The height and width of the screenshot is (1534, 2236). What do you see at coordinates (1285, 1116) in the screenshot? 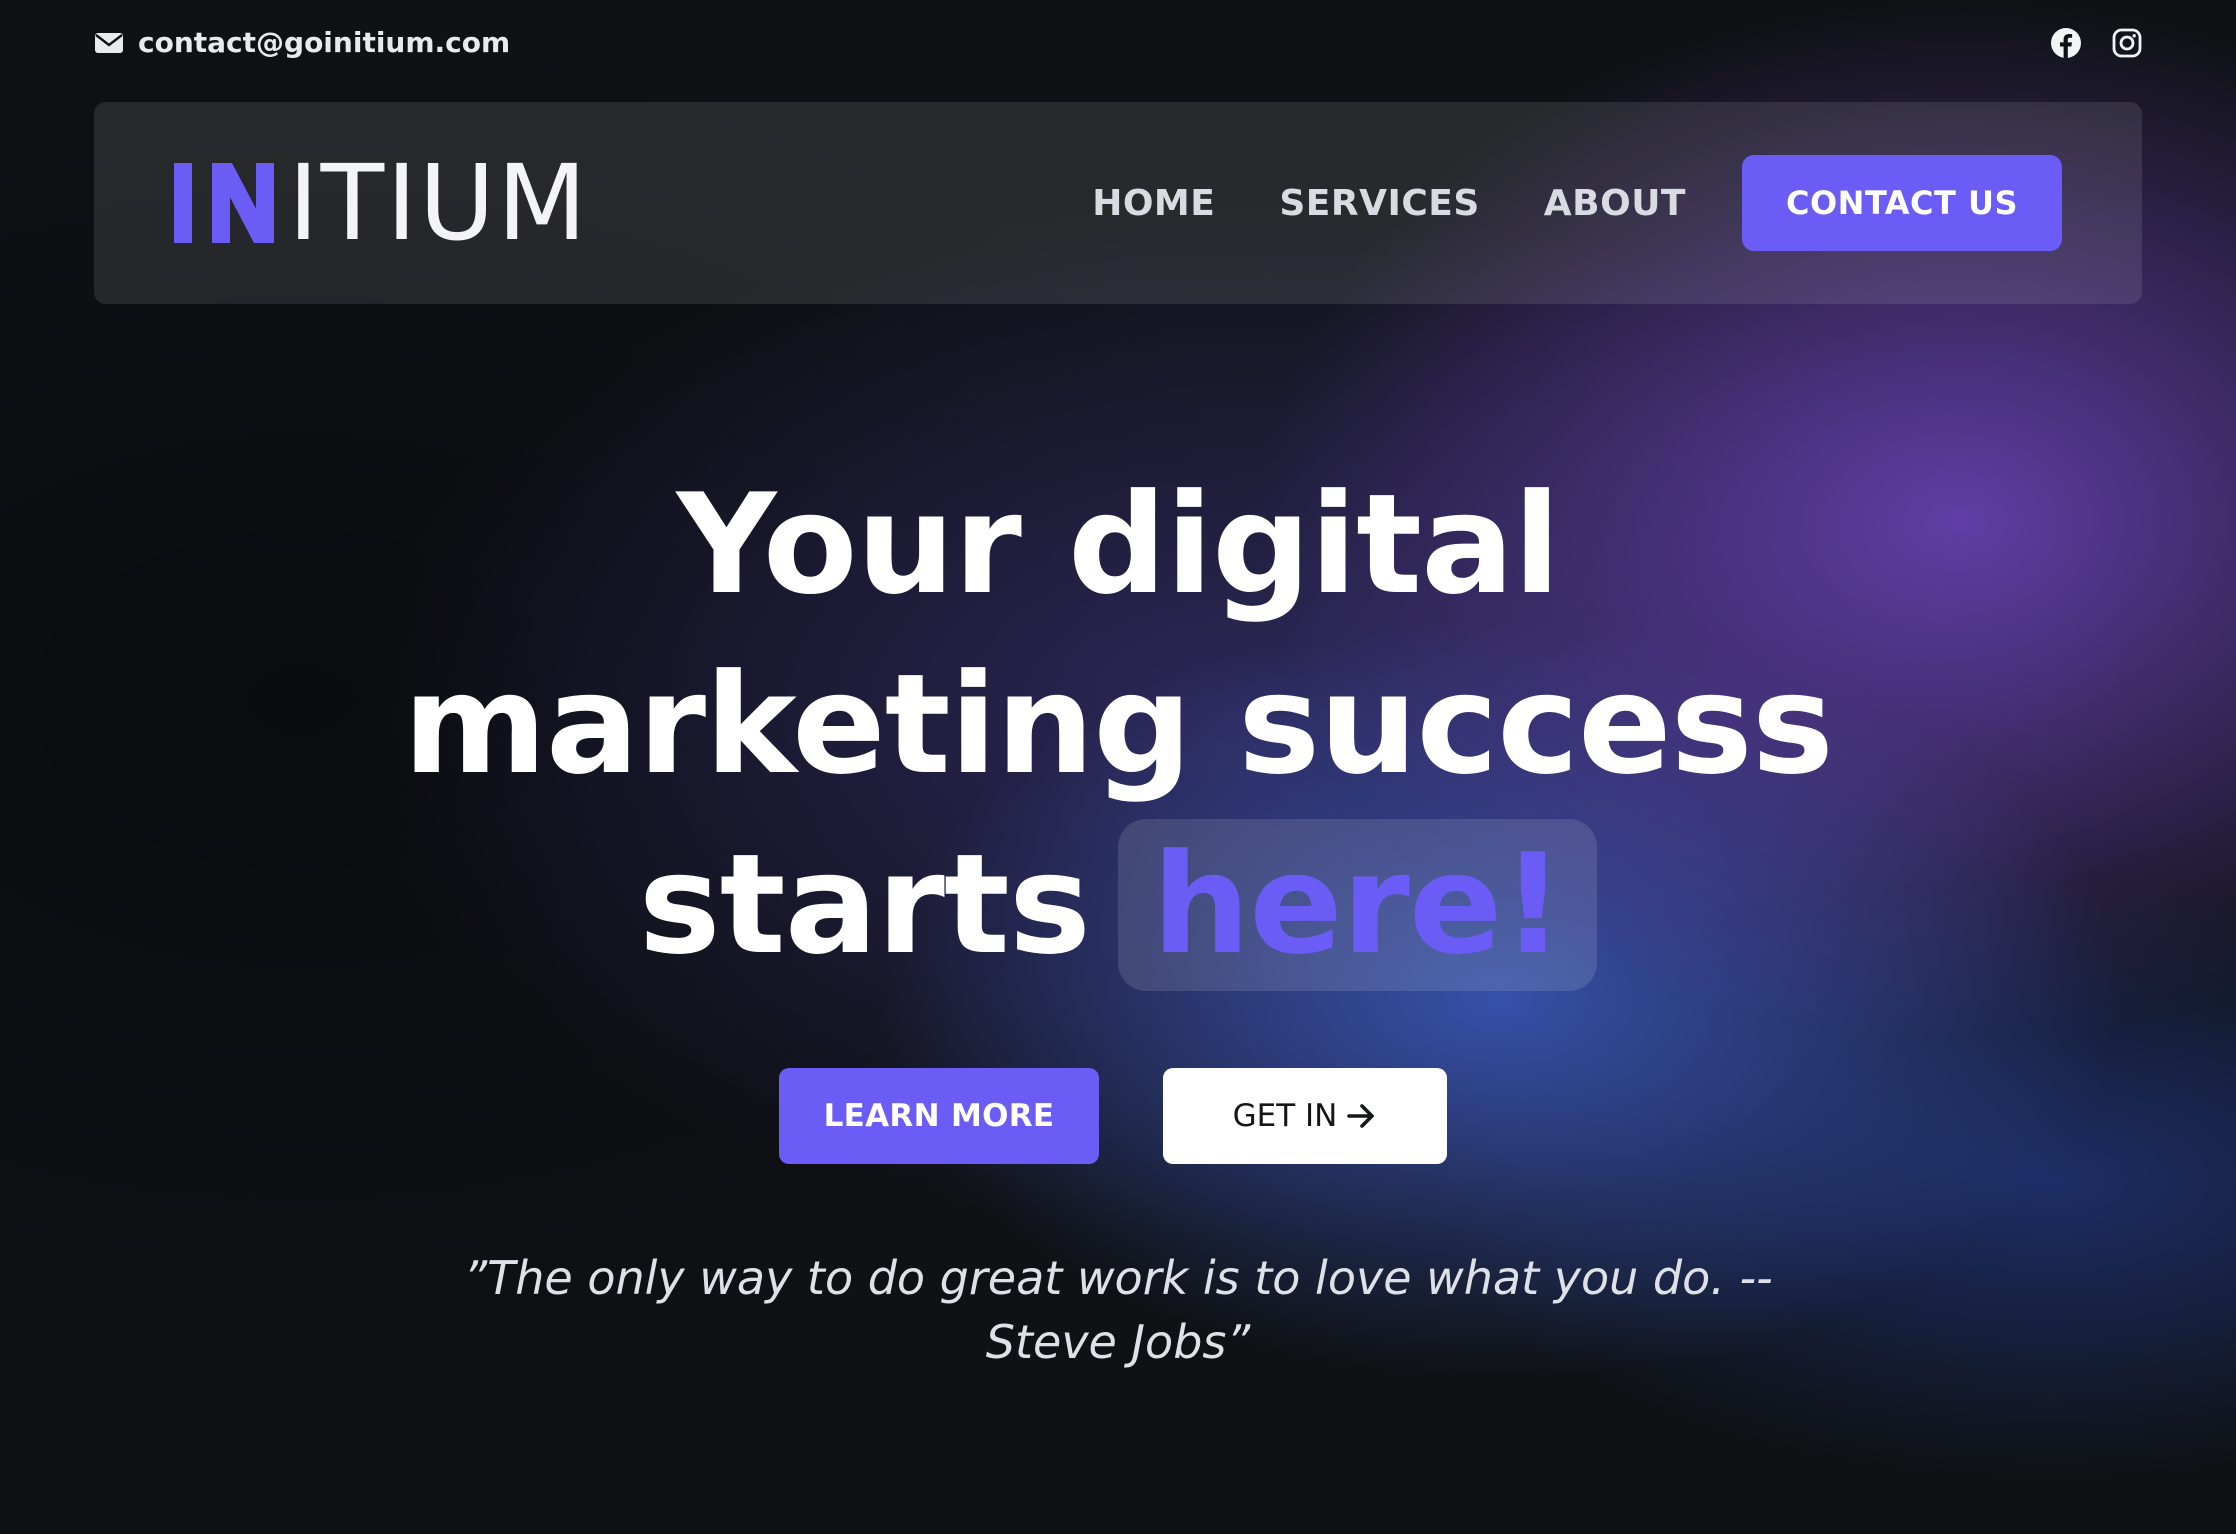
I see `get-in-label: GET IN` at bounding box center [1285, 1116].